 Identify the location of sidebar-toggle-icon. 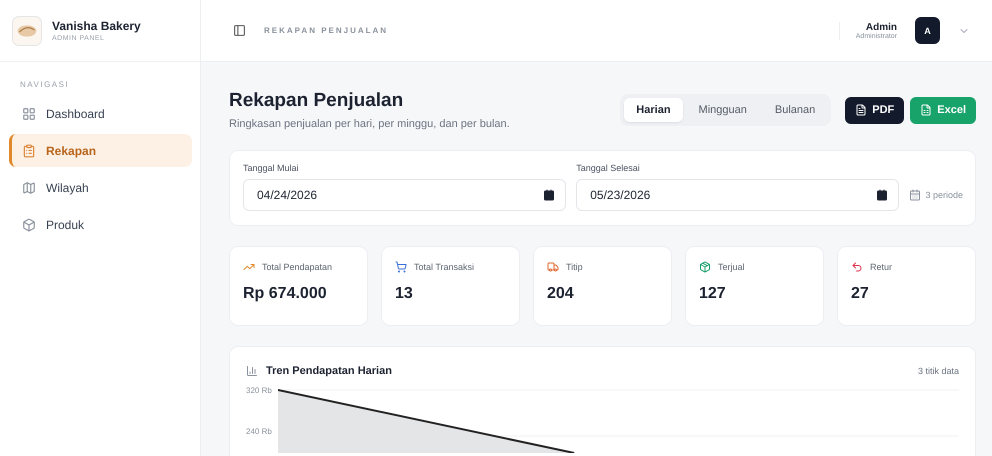
(239, 30).